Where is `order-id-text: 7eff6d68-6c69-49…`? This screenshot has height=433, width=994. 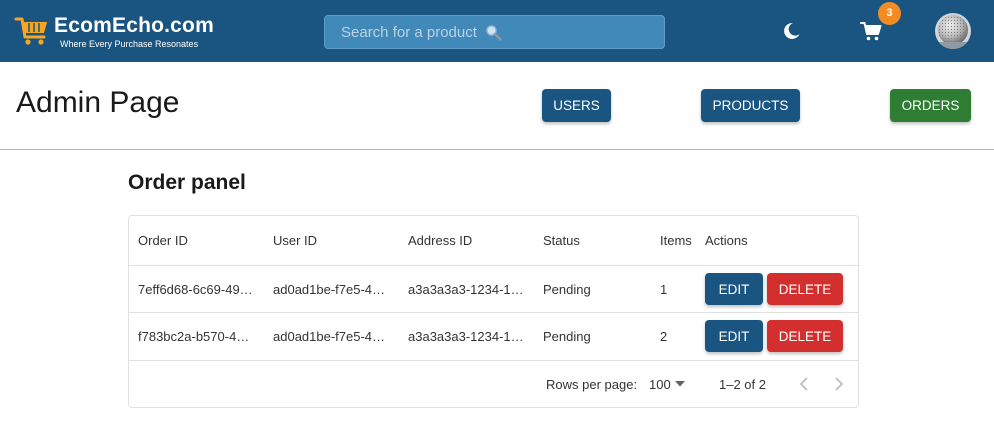 order-id-text: 7eff6d68-6c69-49… is located at coordinates (195, 289).